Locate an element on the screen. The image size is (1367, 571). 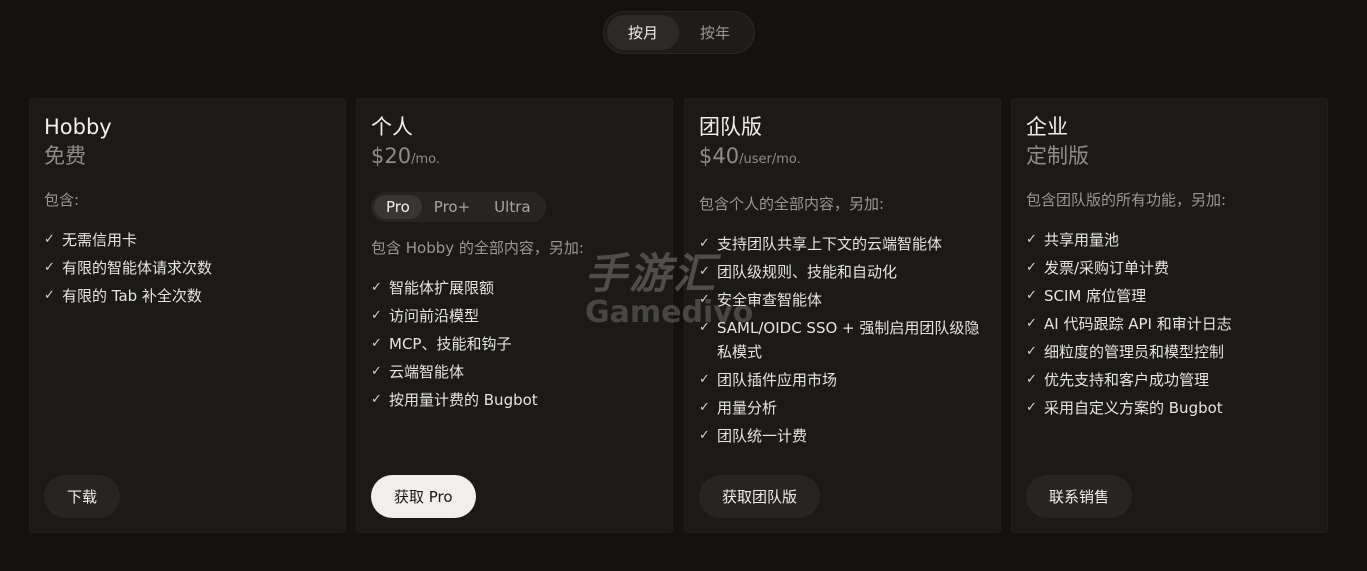
toggle-monthly: 按月 is located at coordinates (643, 32).